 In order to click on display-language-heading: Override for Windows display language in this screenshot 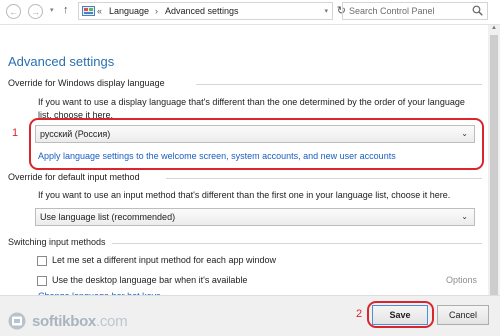, I will do `click(86, 83)`.